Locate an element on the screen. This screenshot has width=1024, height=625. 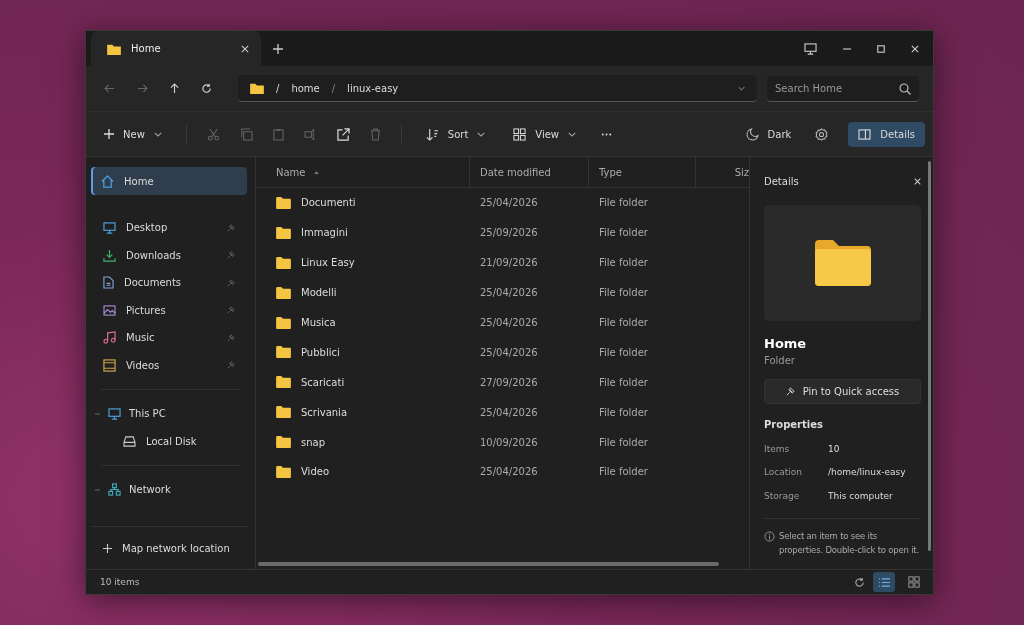
new-tab-icon is located at coordinates (278, 48).